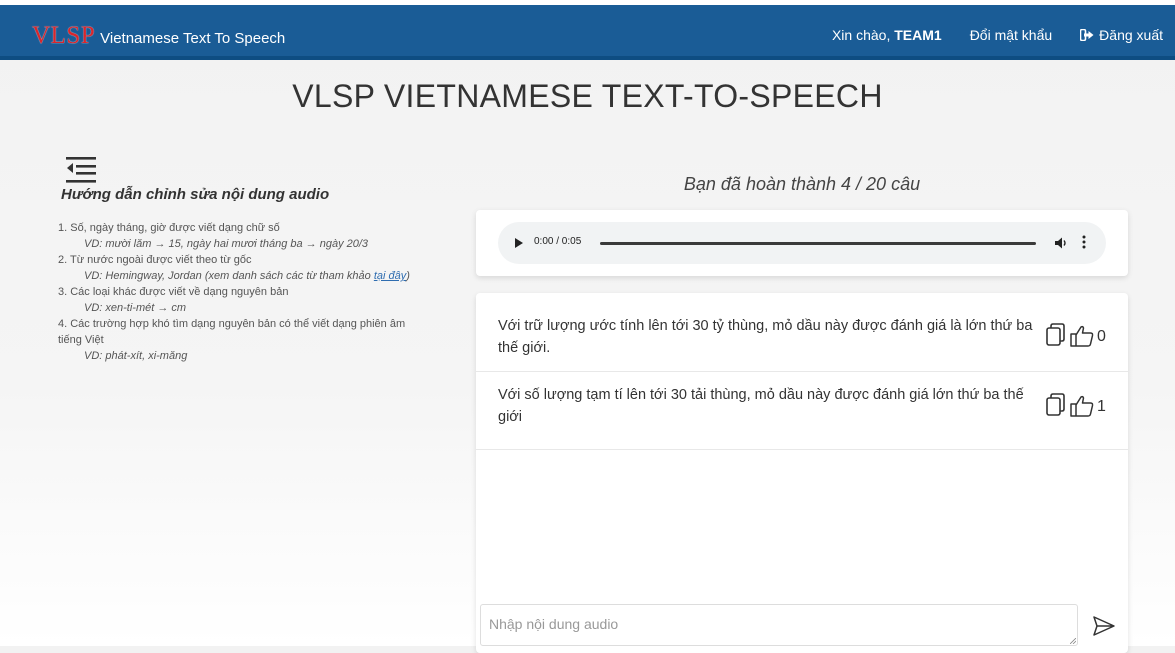 This screenshot has width=1175, height=653. I want to click on brand: VLSP Vietnamese Text To Speech, so click(158, 36).